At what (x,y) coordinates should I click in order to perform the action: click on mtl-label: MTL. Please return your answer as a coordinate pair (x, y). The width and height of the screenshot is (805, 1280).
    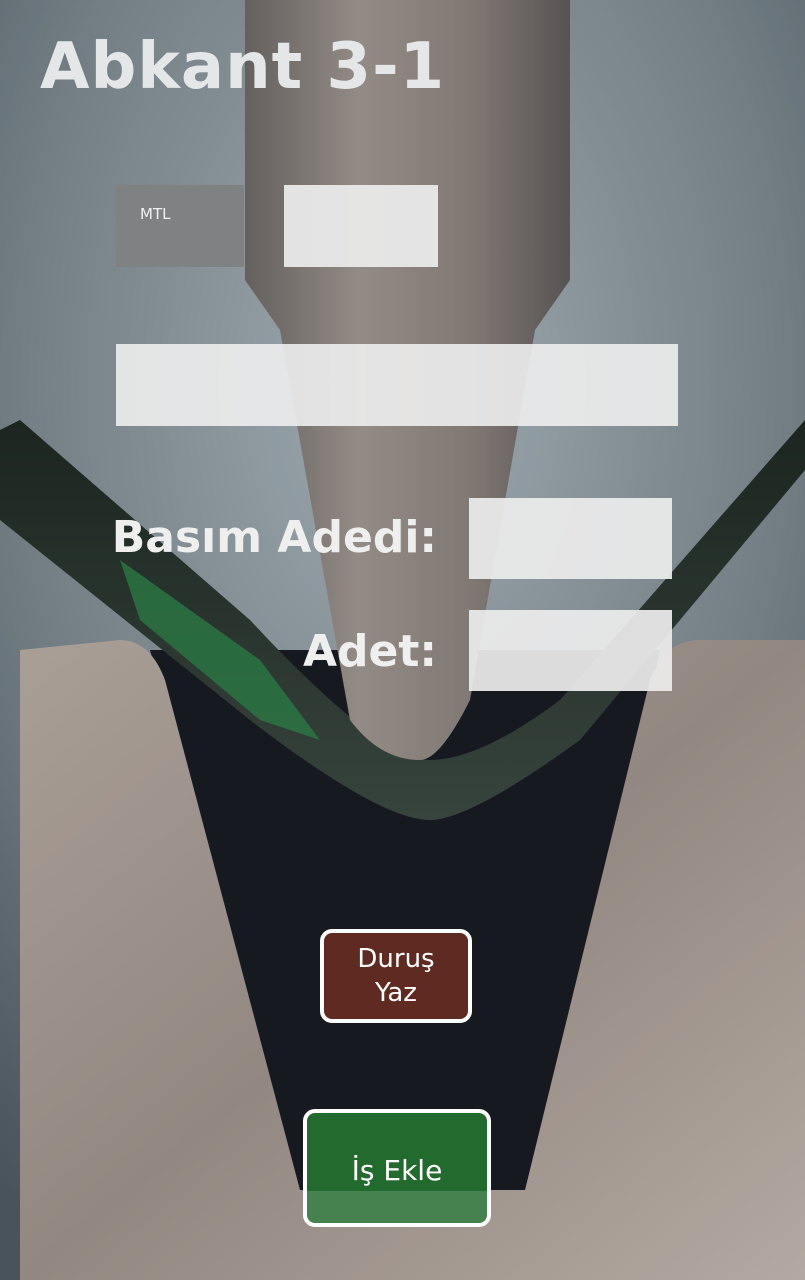
    Looking at the image, I should click on (180, 226).